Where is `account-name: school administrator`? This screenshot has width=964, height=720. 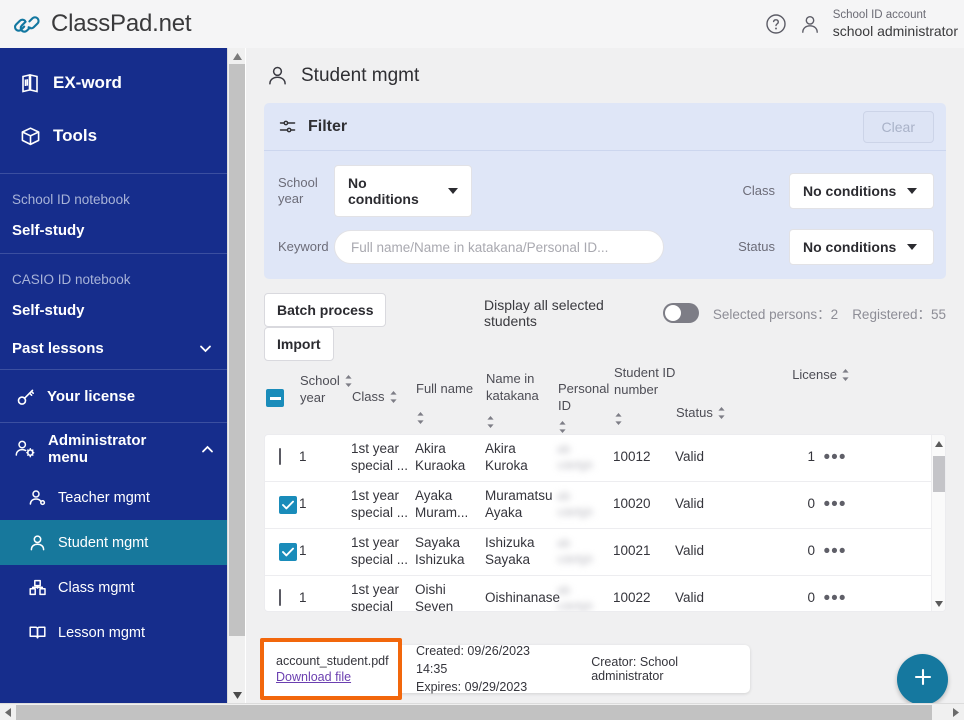
account-name: school administrator is located at coordinates (895, 30).